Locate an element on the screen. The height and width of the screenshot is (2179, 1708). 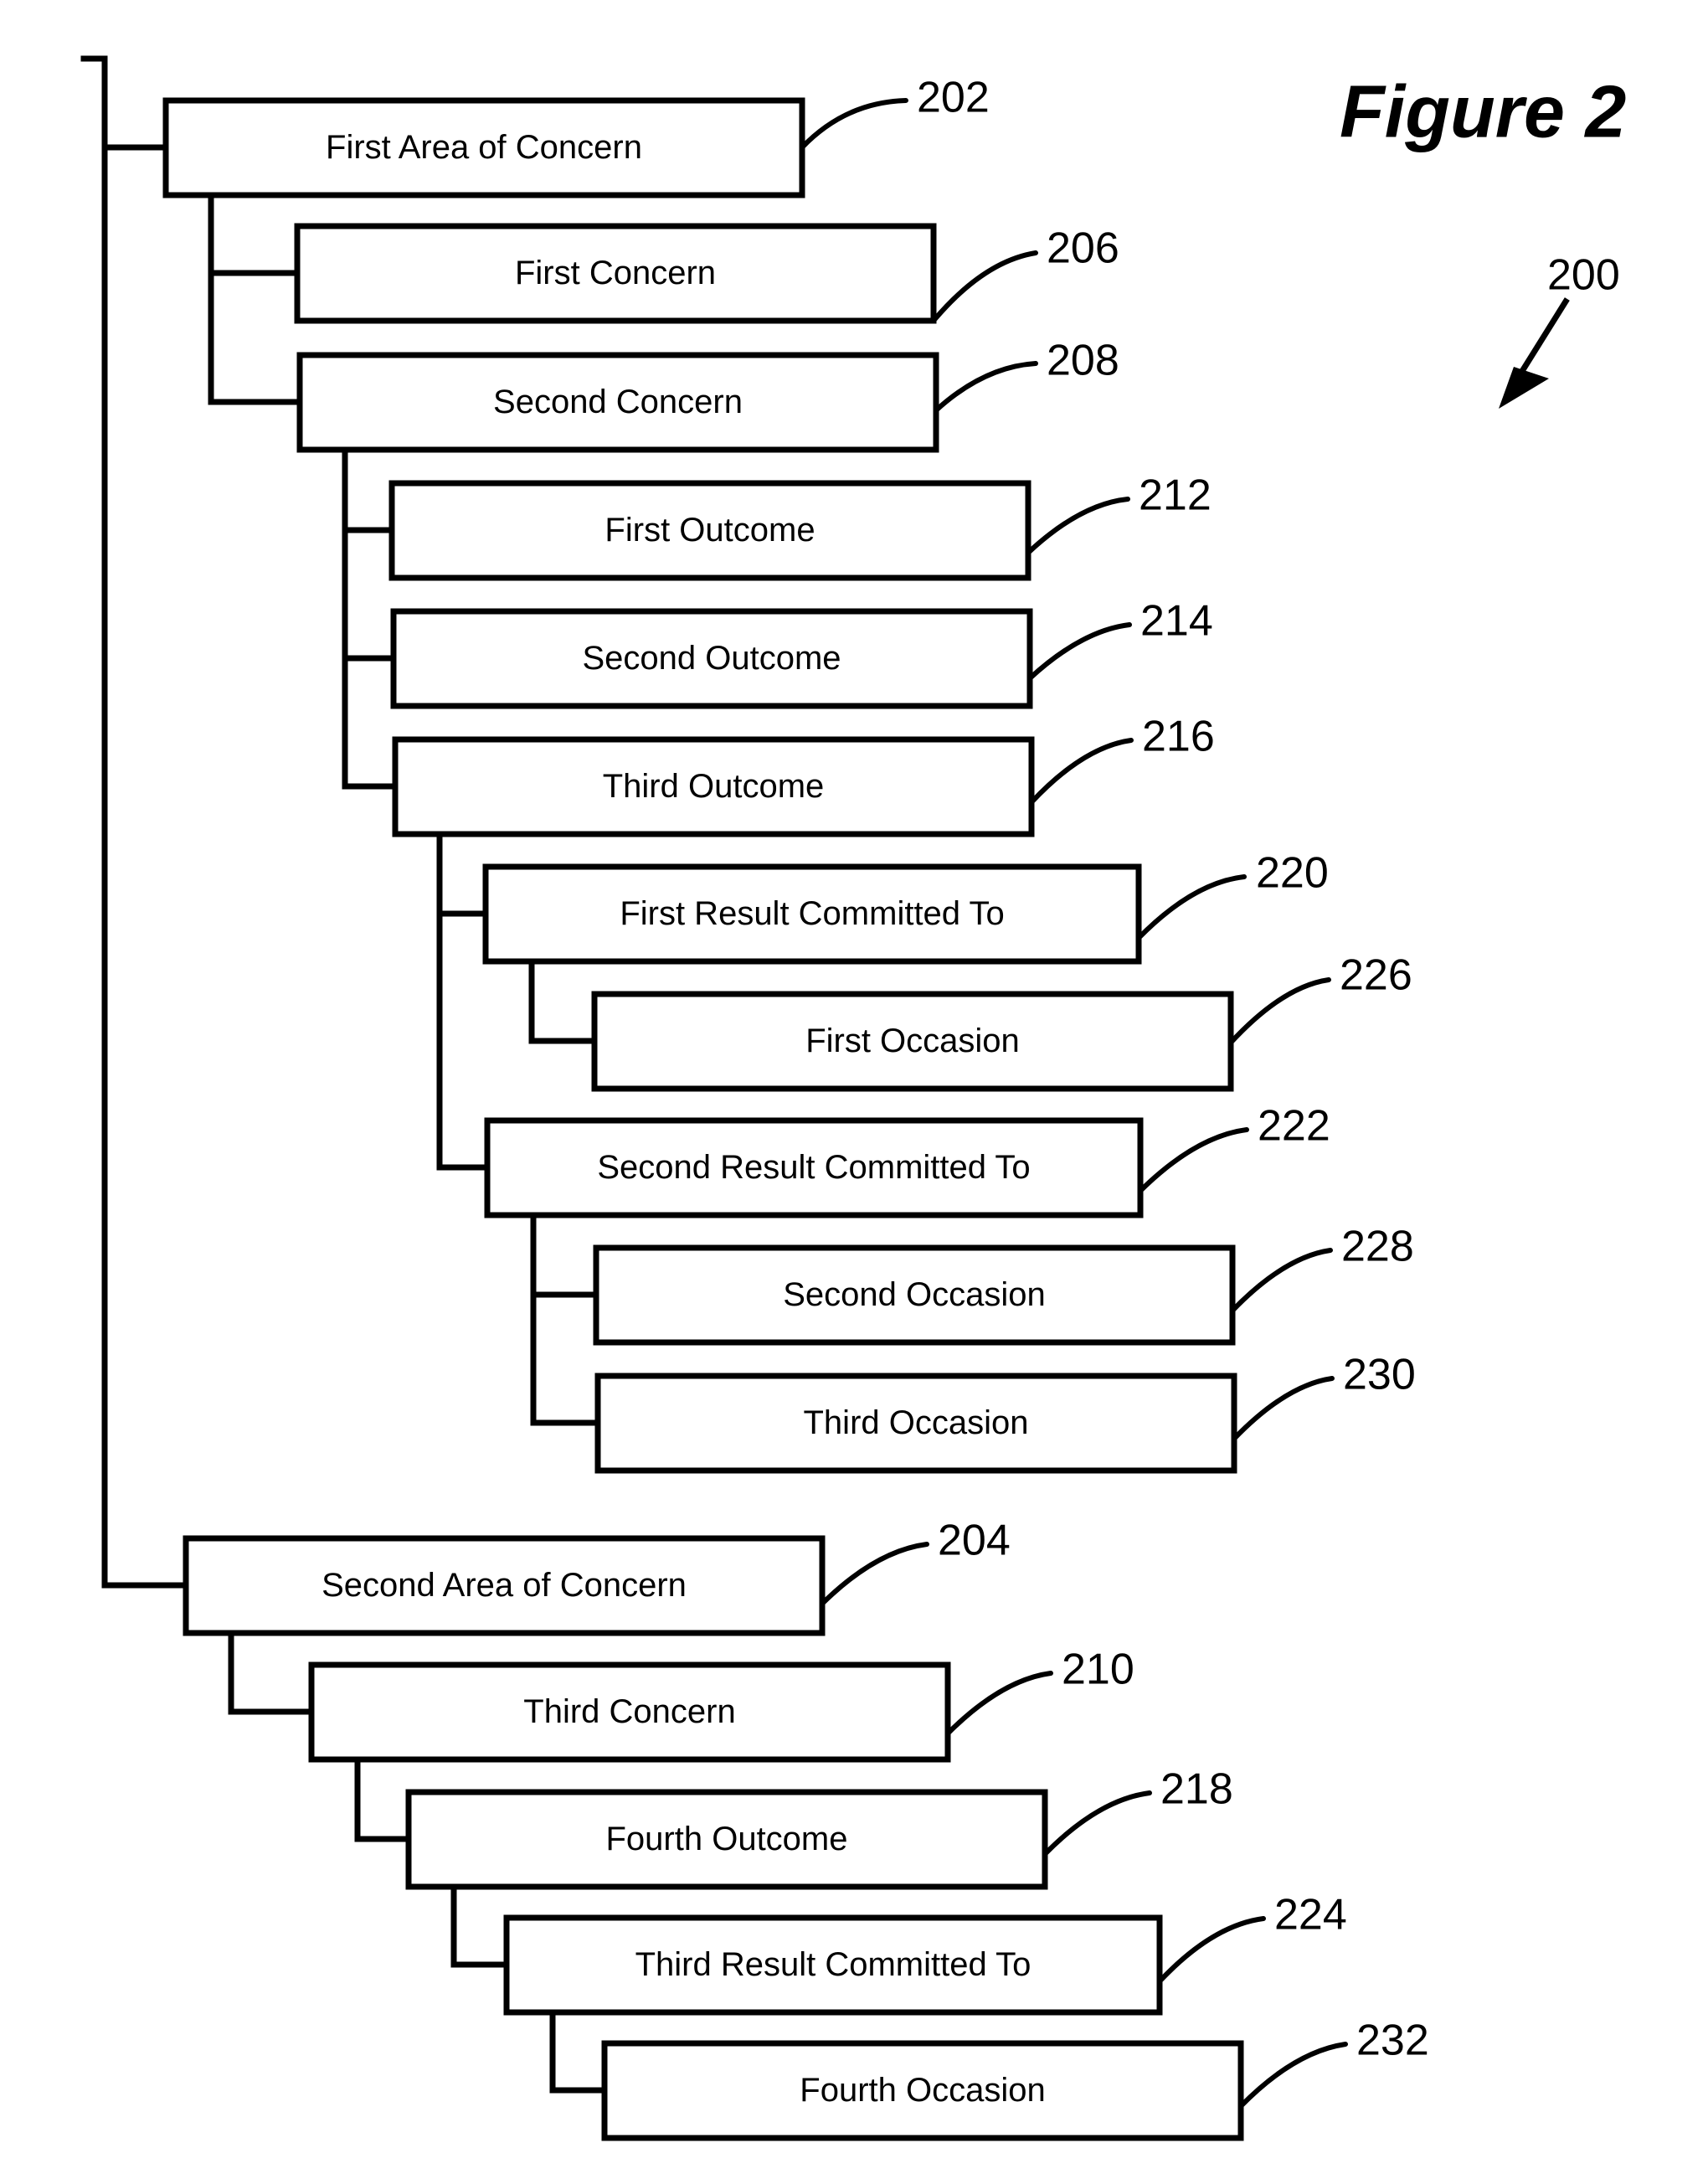
leader-line-first-area-of-concern is located at coordinates (854, 124).